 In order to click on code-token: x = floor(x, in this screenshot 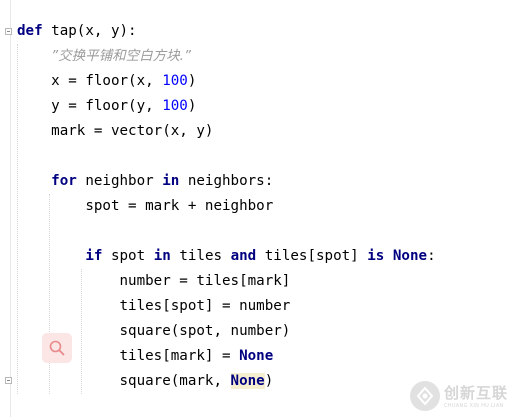, I will do `click(107, 81)`.